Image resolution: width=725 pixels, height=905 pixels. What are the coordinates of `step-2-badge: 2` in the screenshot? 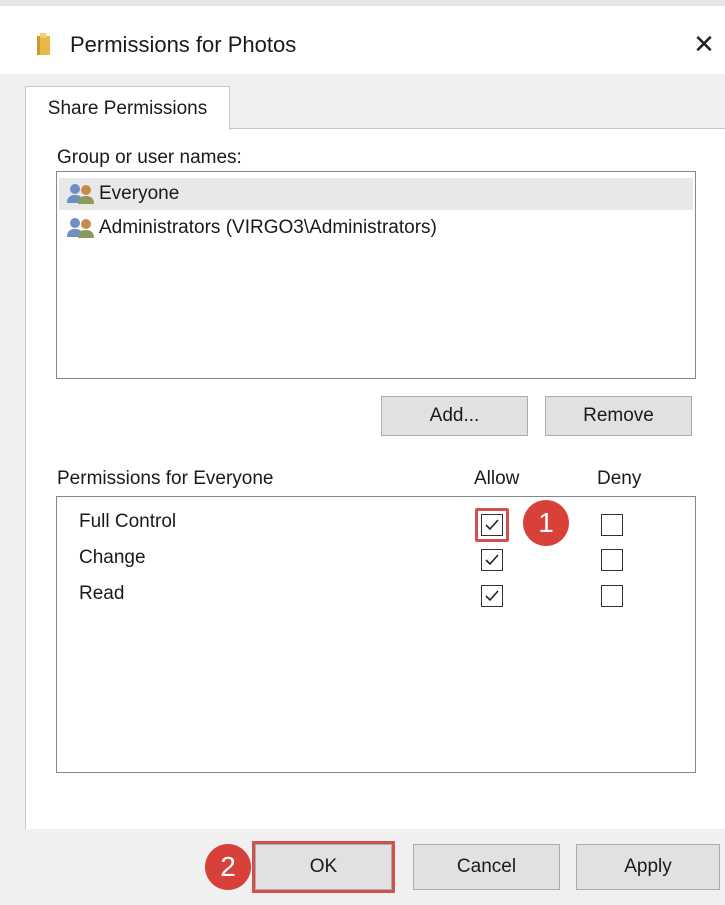 It's located at (228, 867).